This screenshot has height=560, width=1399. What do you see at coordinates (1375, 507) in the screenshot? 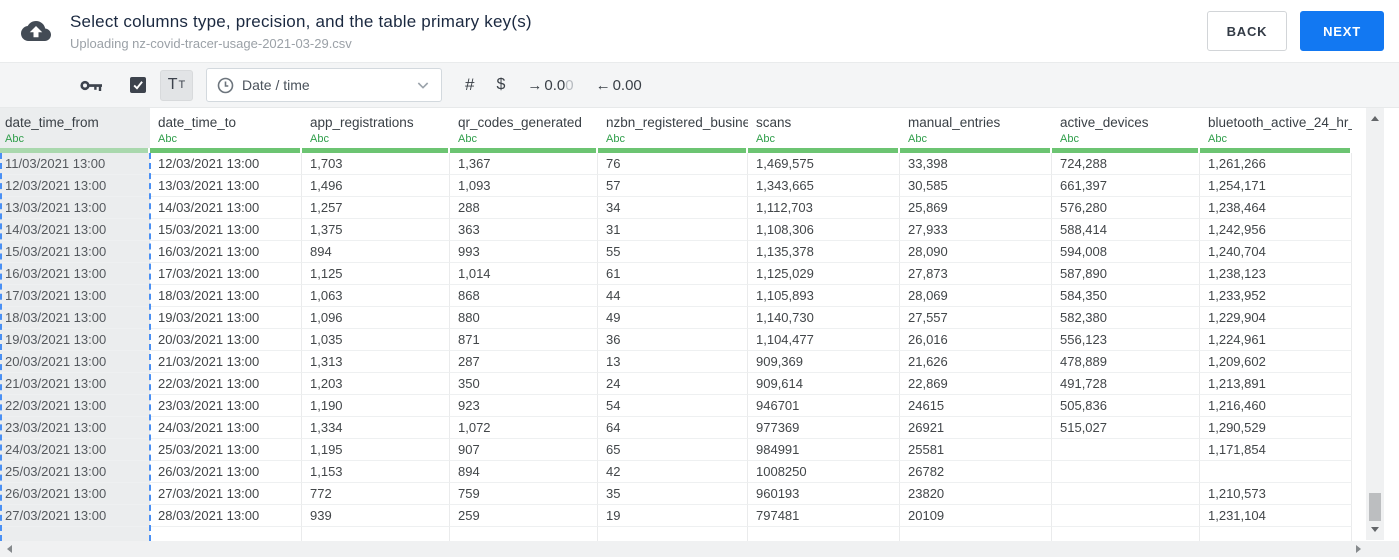
I see `vertical-scroll-thumb` at bounding box center [1375, 507].